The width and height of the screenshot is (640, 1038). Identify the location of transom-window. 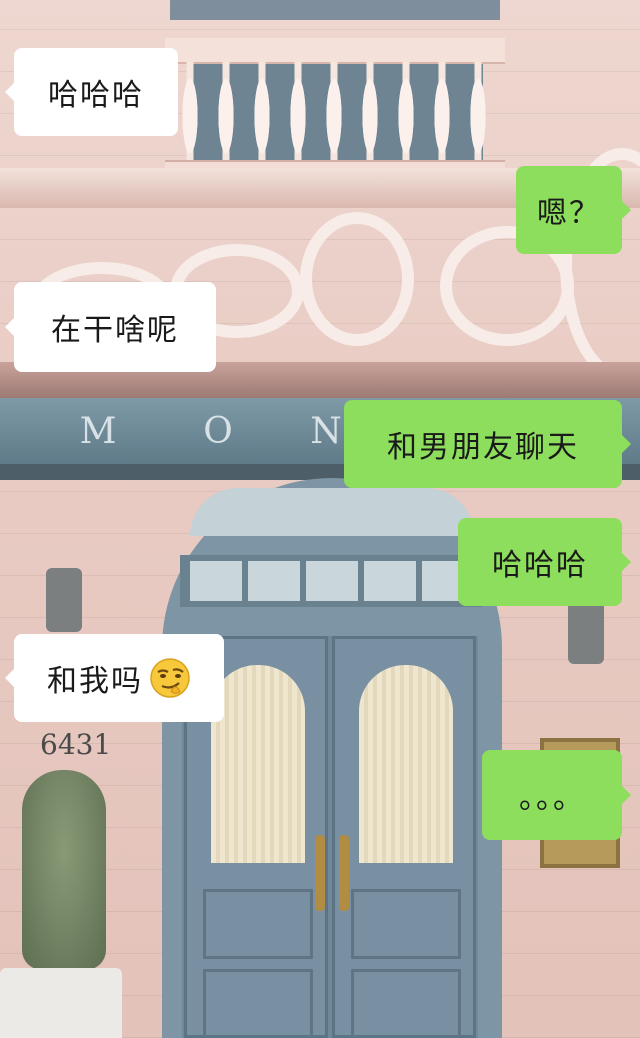
(331, 581).